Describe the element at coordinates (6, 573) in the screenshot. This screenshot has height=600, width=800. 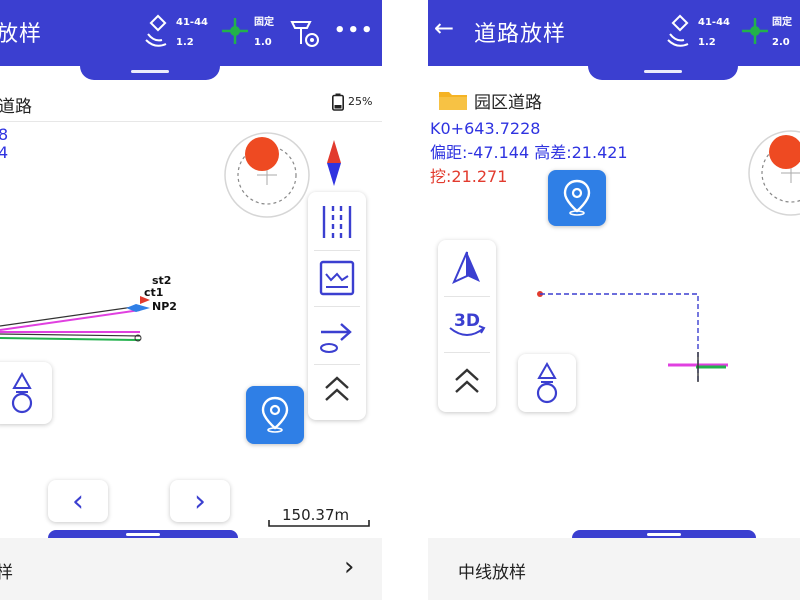
I see `bottom-mode-label: 样` at that location.